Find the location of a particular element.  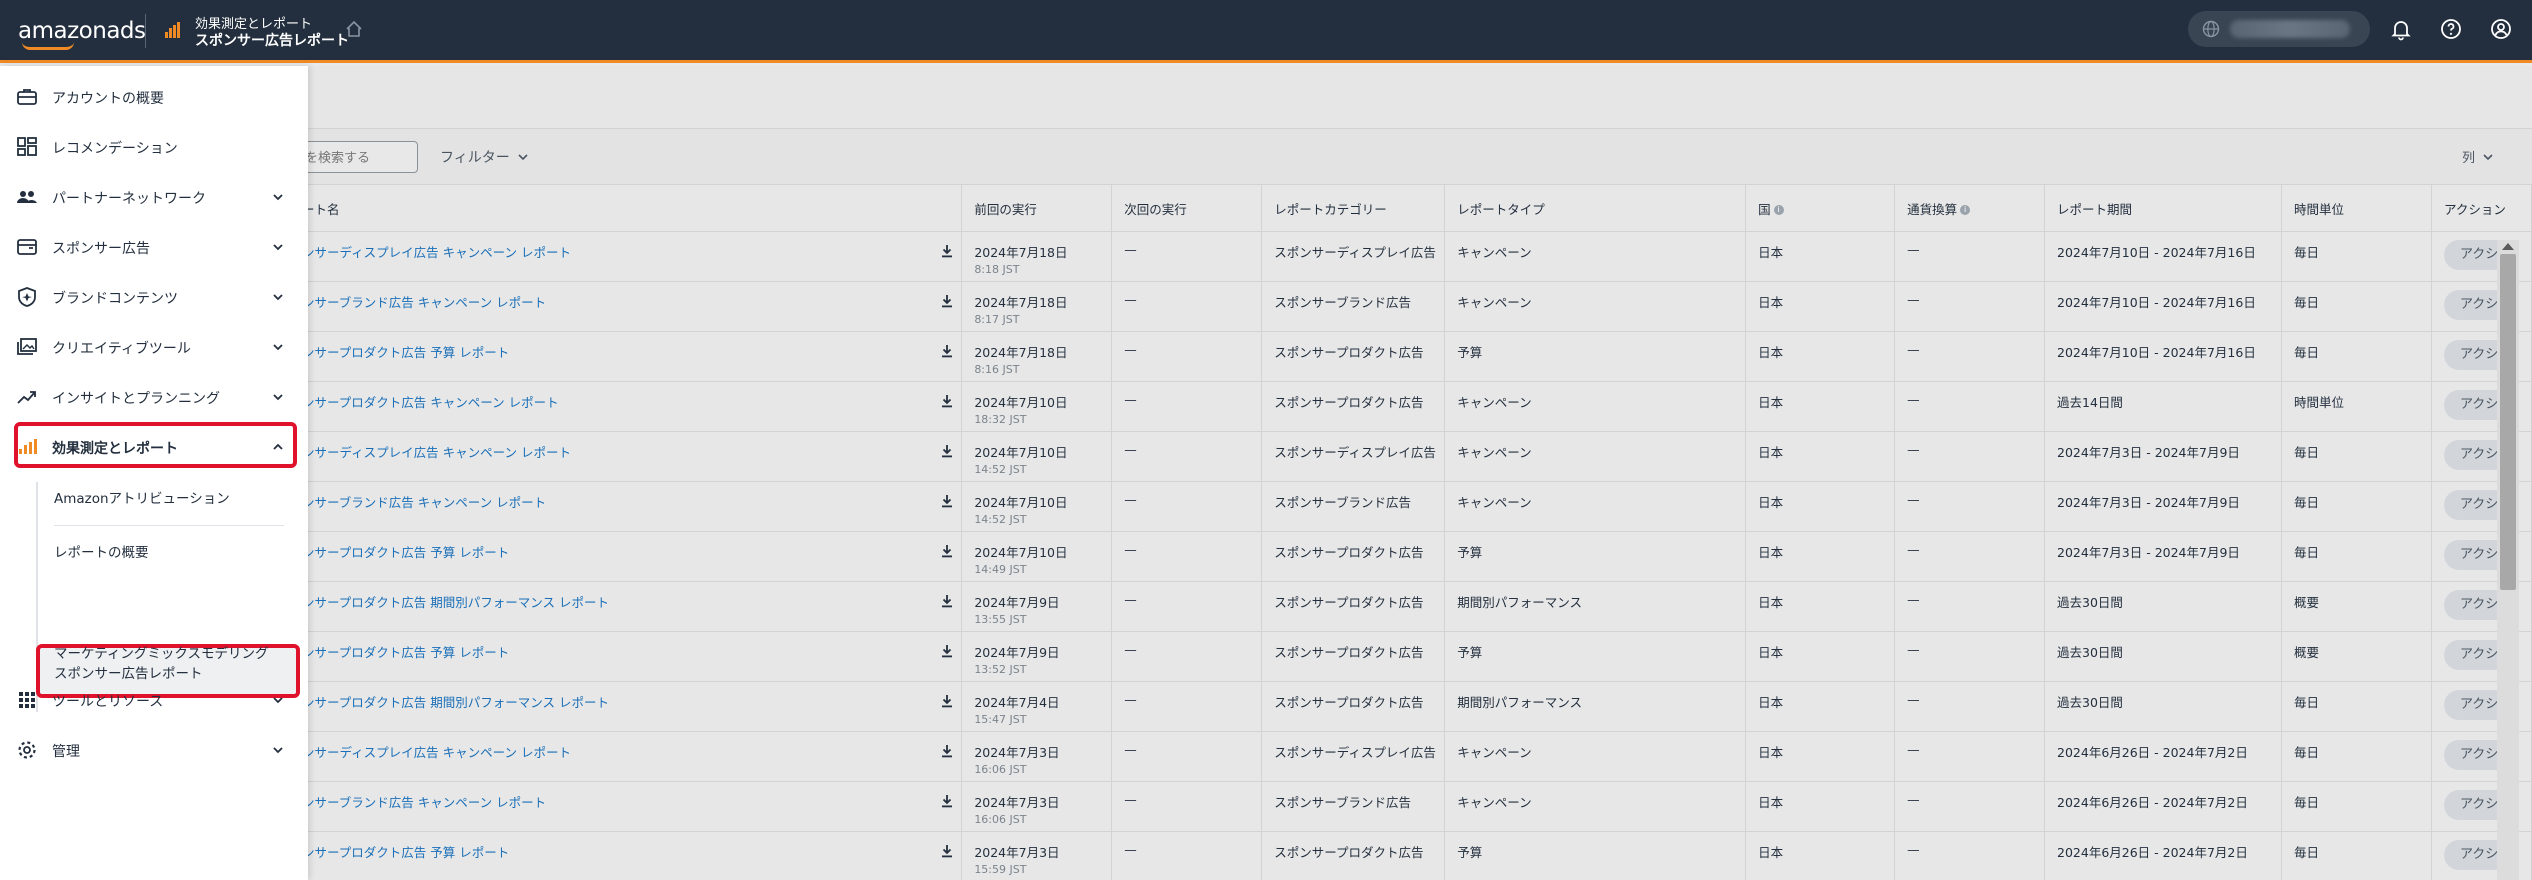

header-label: レポート期間 is located at coordinates (2095, 209).